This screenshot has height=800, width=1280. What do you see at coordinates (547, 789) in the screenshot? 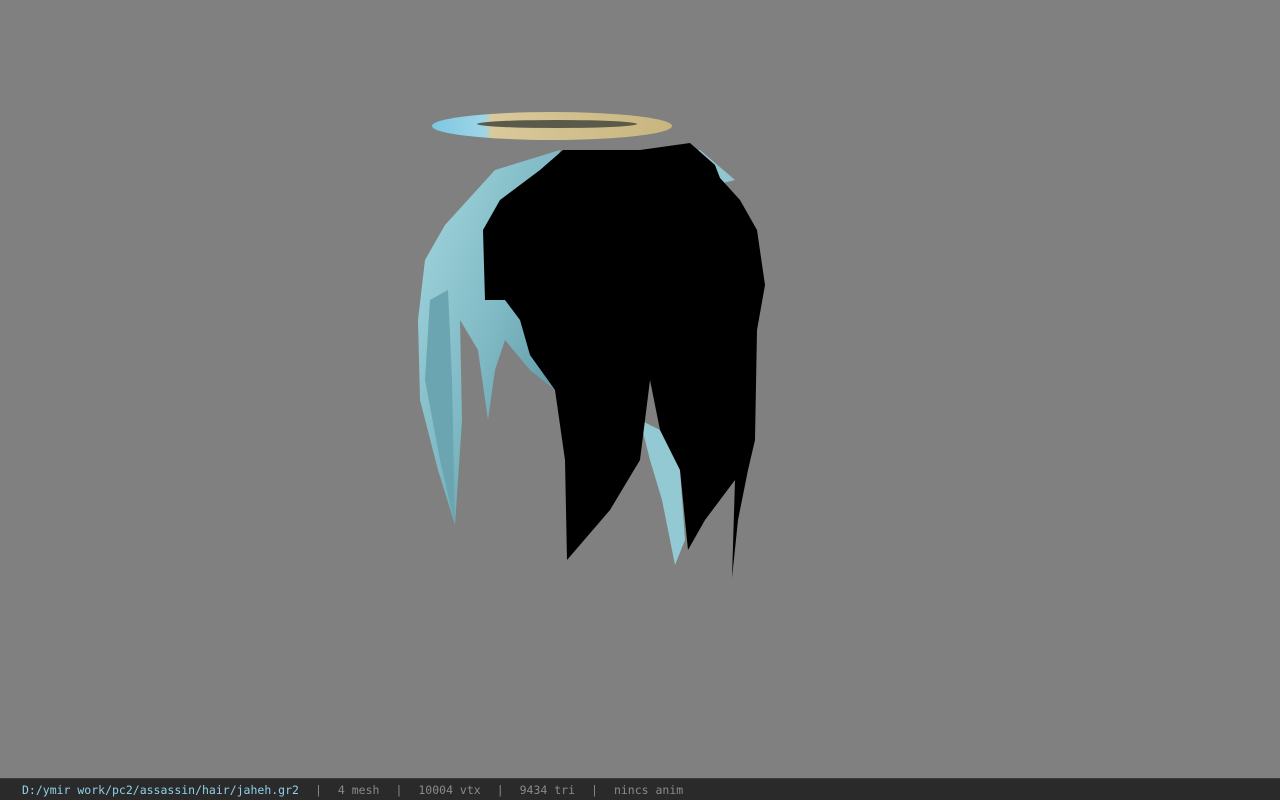
I see `triangle-count-label: 9434 tri` at bounding box center [547, 789].